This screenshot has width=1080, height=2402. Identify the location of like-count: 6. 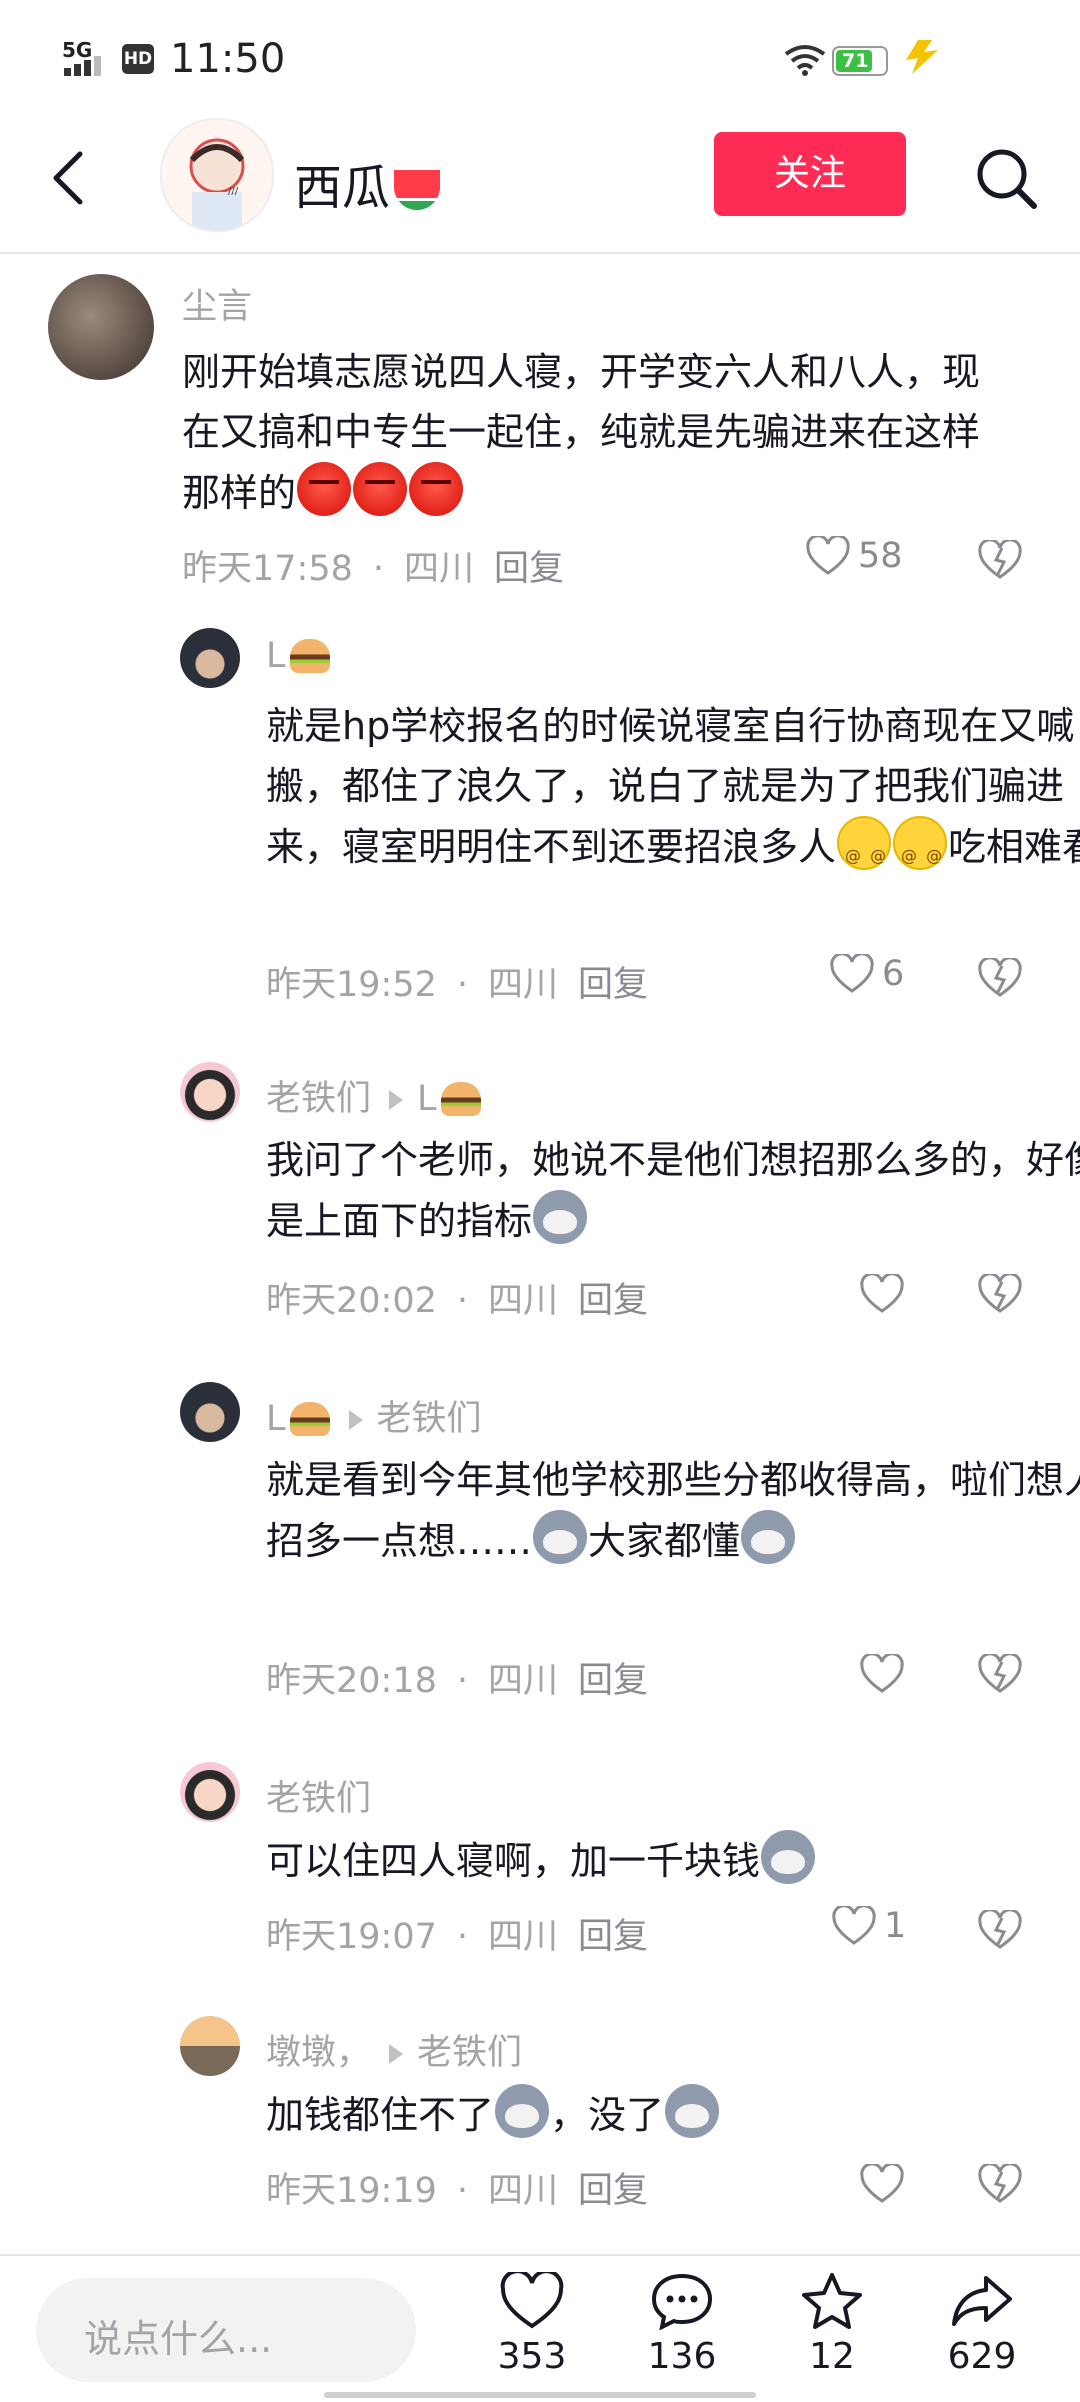
(893, 974).